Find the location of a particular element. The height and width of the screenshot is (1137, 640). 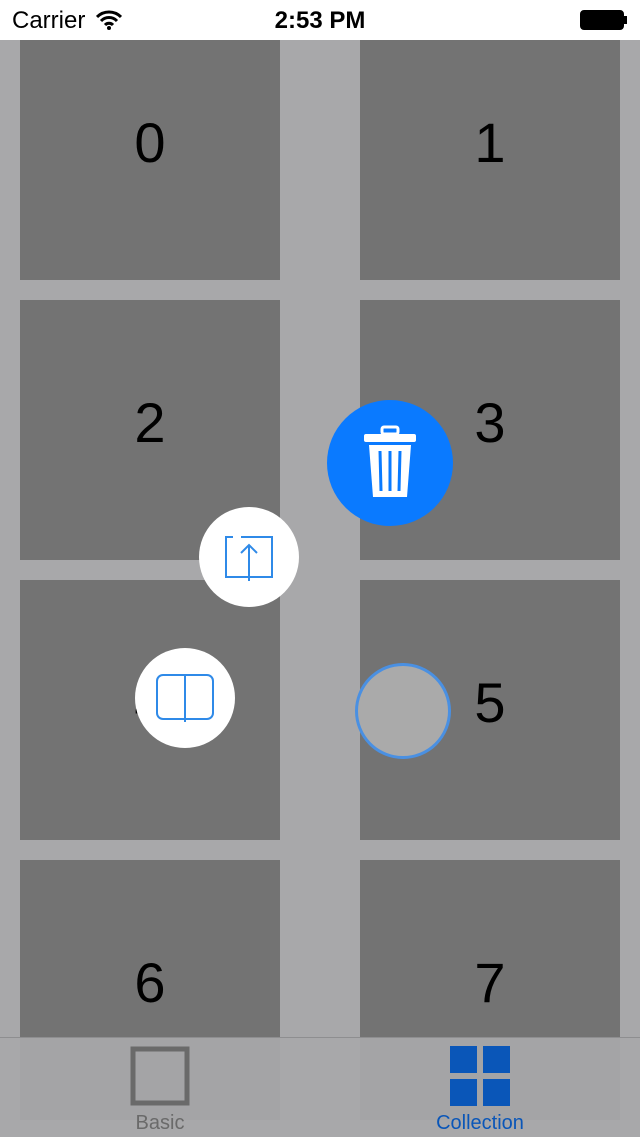

status-time: 2:53 PM is located at coordinates (320, 20).